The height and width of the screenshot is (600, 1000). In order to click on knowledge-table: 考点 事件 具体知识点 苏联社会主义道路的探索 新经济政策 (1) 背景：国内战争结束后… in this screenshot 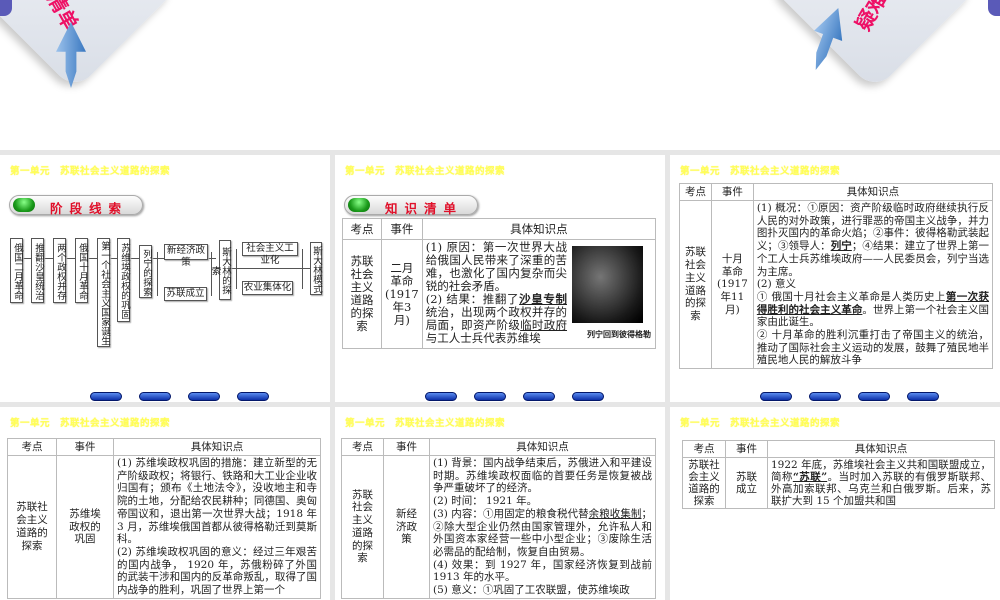, I will do `click(498, 518)`.